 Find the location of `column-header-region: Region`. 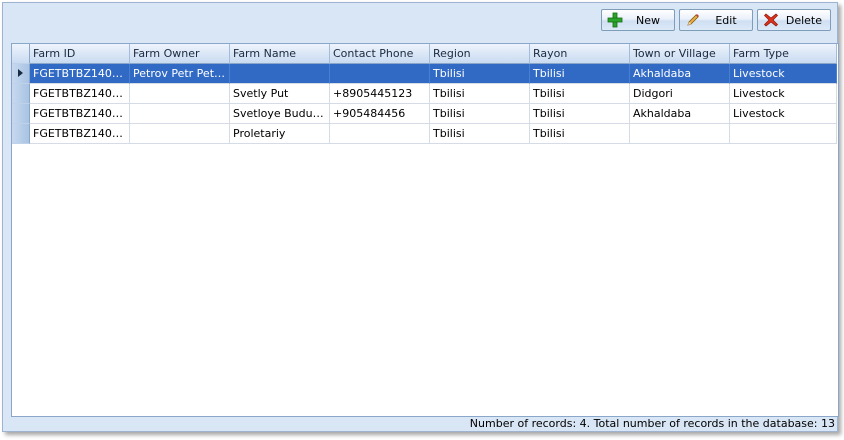

column-header-region: Region is located at coordinates (480, 54).